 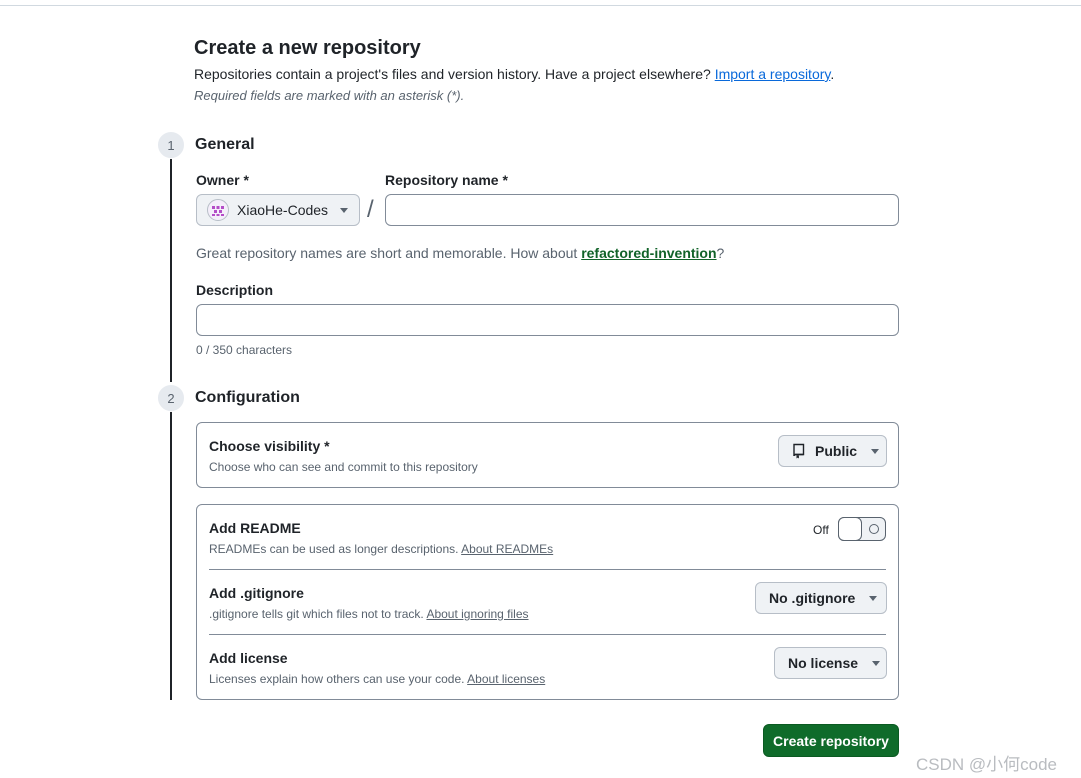 I want to click on general-section-title: General, so click(x=225, y=144).